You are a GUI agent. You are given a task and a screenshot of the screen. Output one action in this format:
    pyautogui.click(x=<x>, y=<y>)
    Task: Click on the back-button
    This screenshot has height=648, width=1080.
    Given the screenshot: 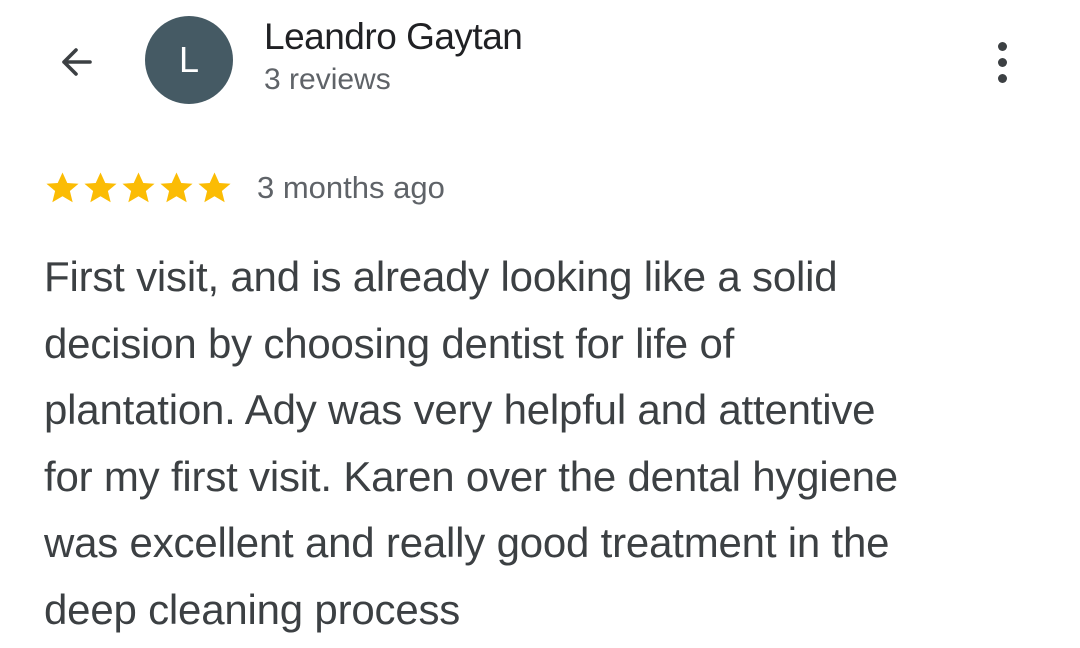 What is the action you would take?
    pyautogui.click(x=76, y=62)
    